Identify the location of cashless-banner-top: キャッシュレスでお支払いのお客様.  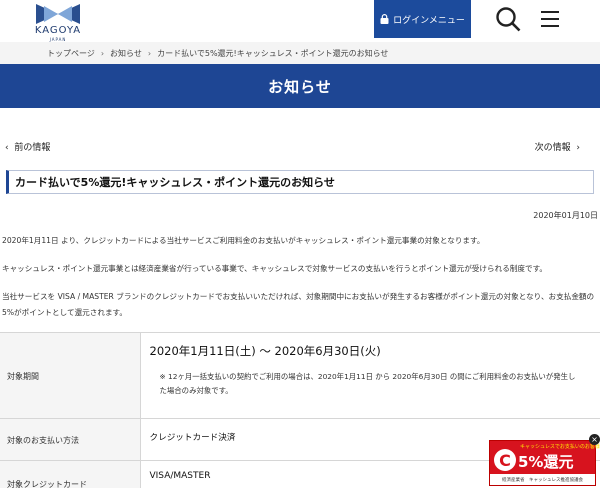
(560, 447).